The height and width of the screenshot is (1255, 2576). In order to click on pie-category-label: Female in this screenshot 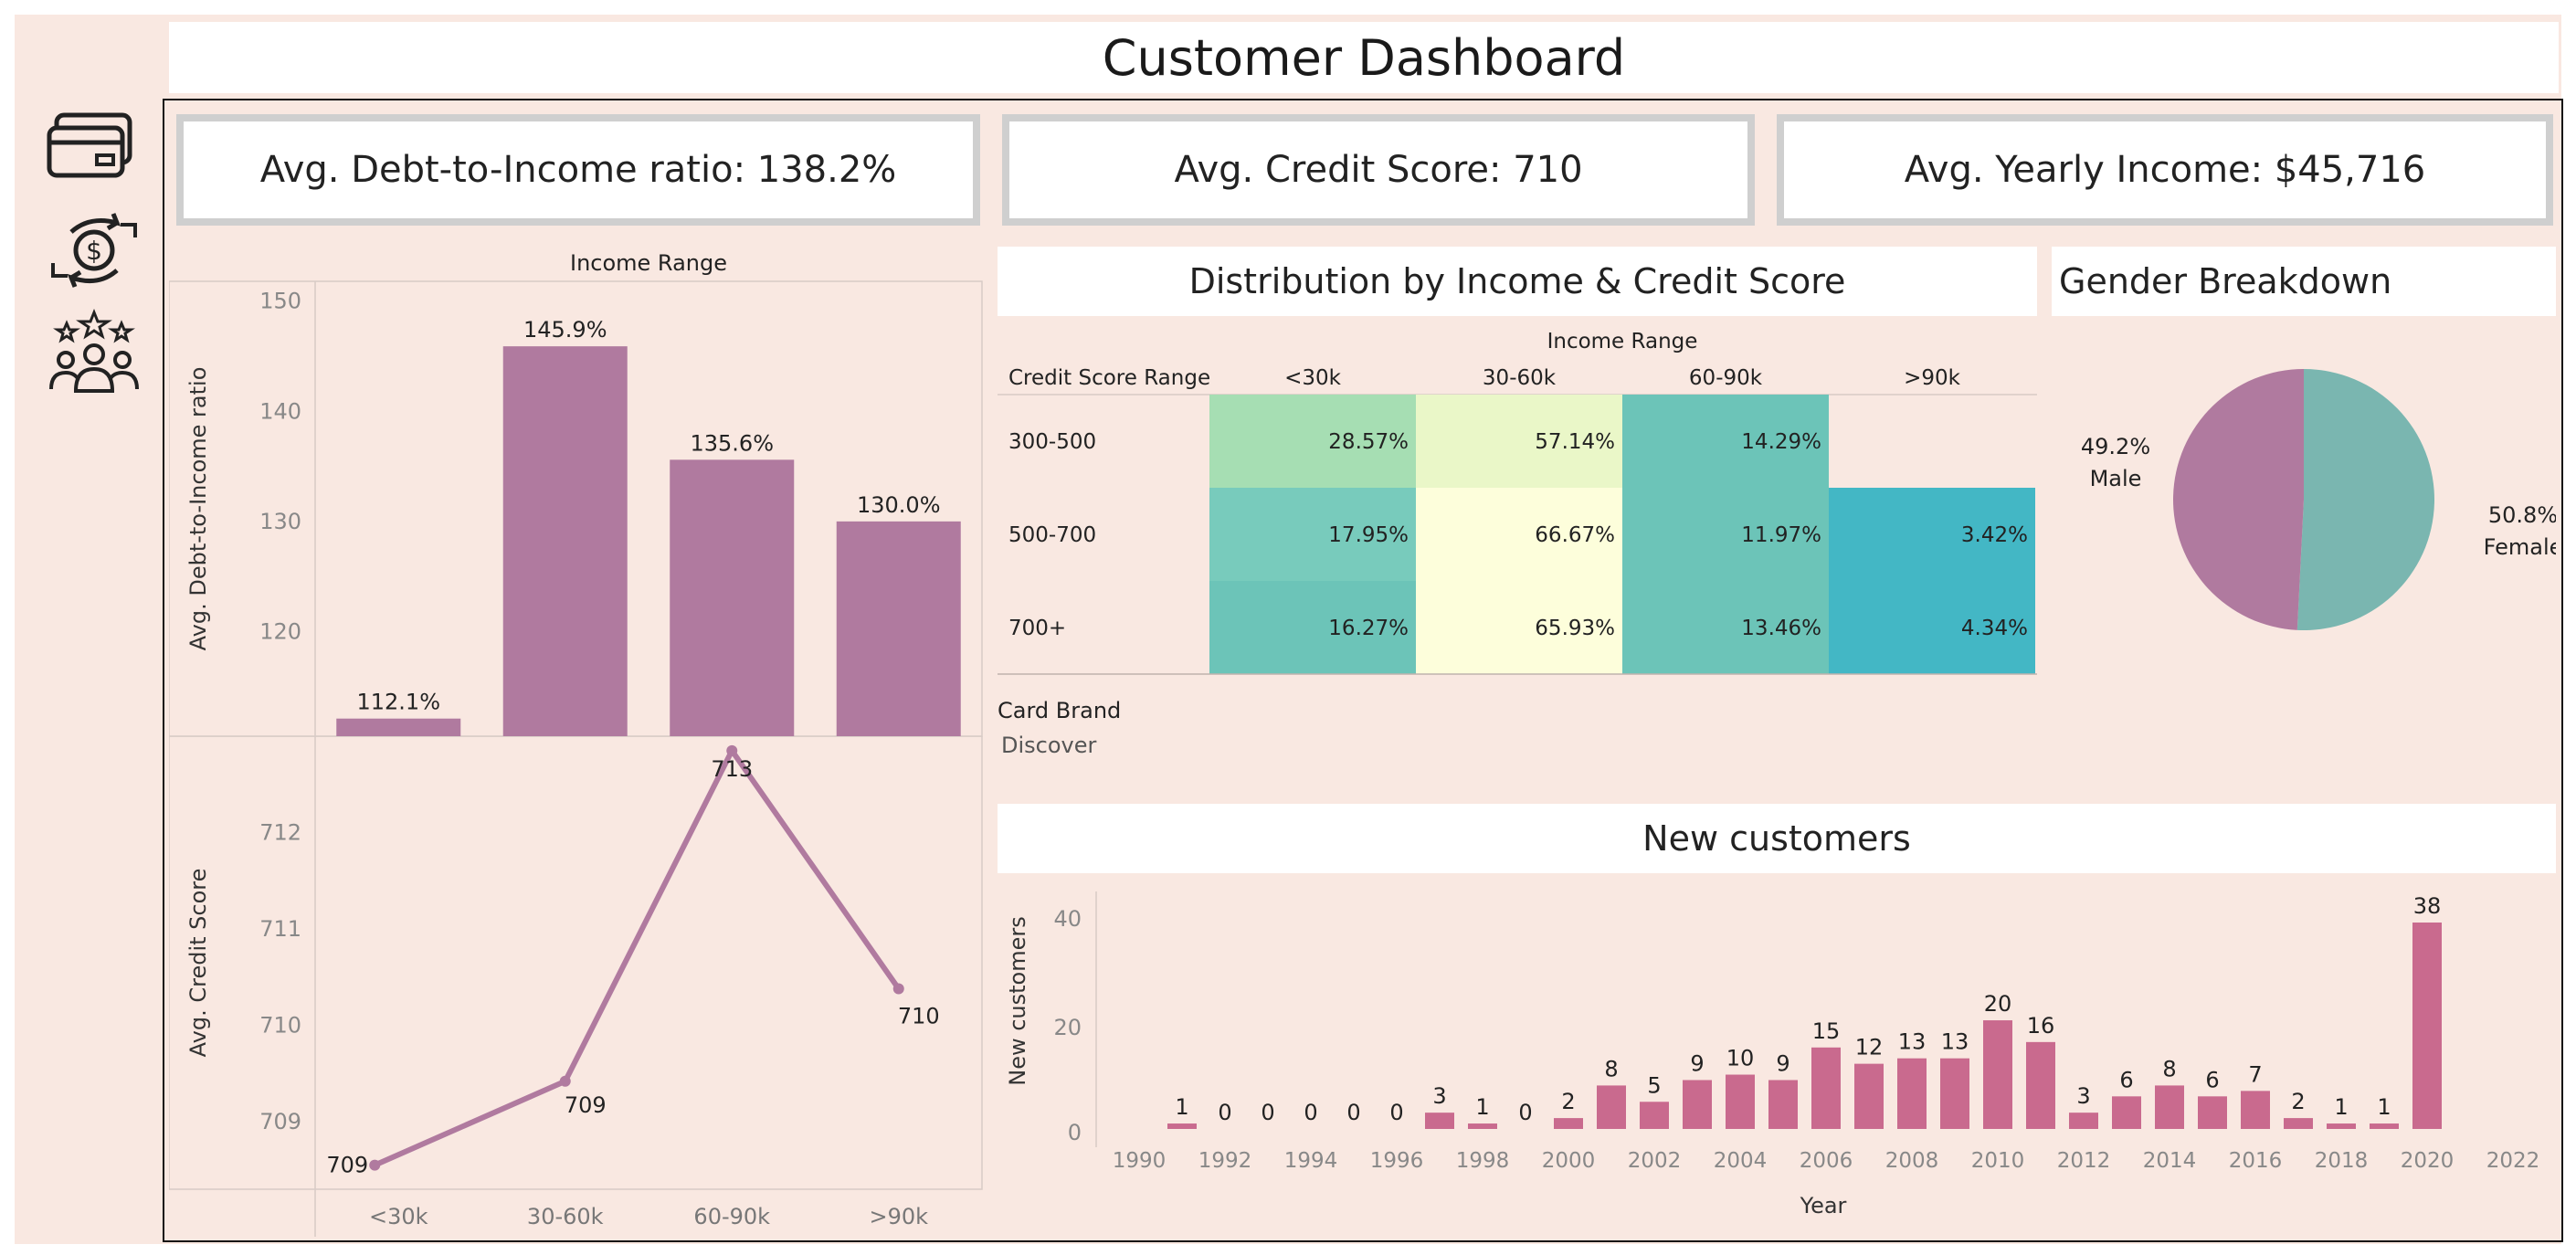, I will do `click(2520, 547)`.